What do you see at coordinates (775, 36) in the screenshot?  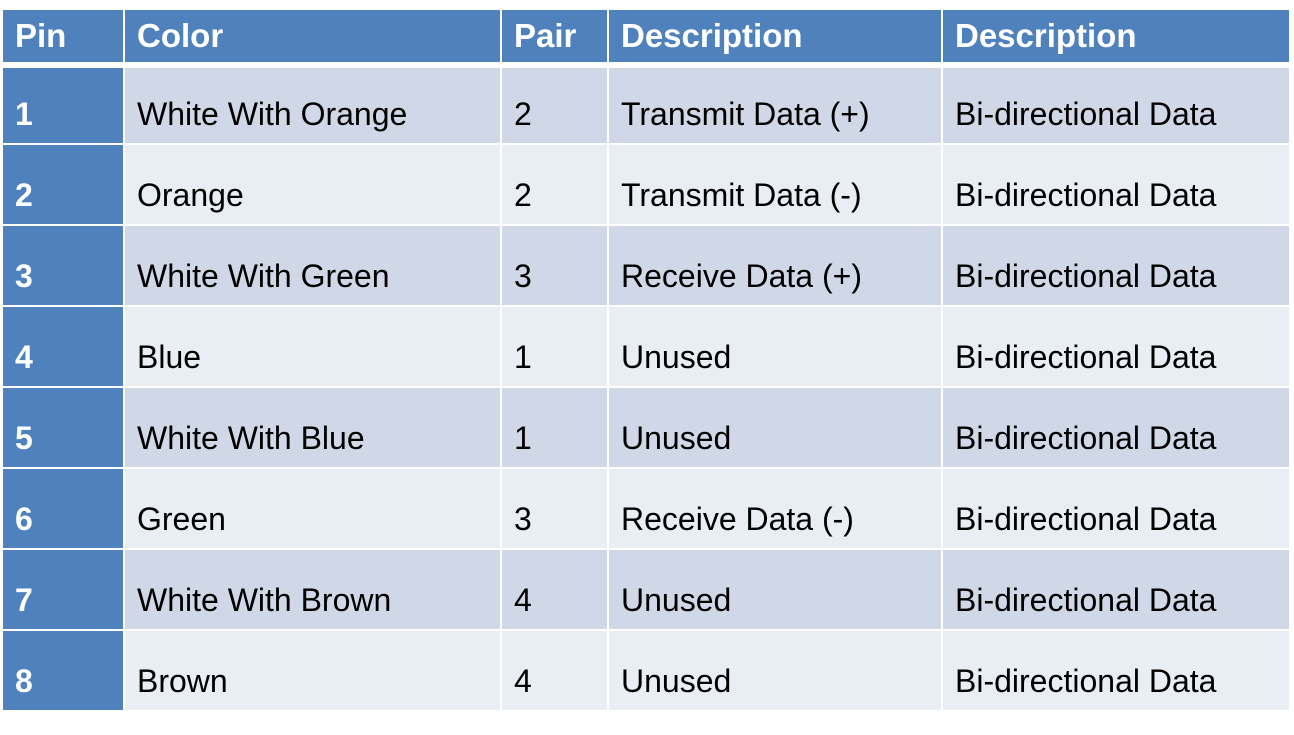 I see `header-description: Description` at bounding box center [775, 36].